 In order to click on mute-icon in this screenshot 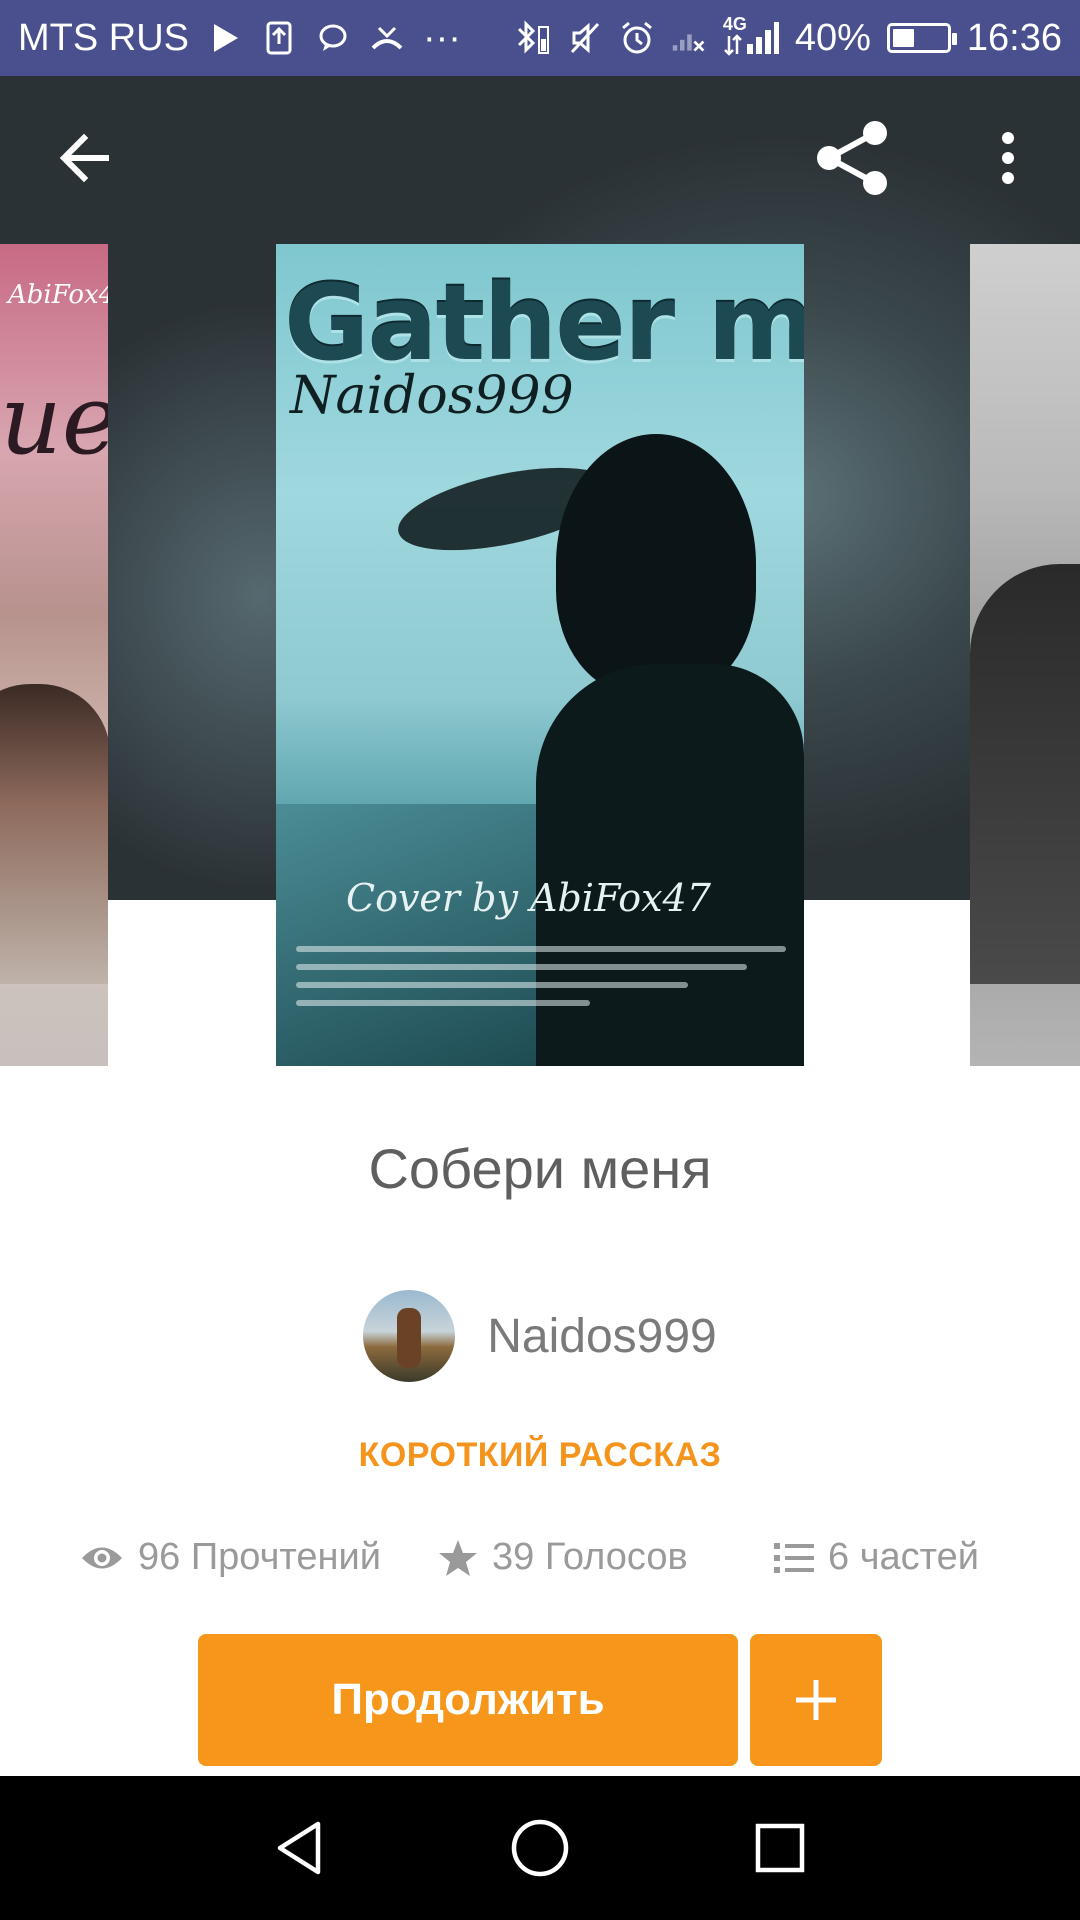, I will do `click(585, 38)`.